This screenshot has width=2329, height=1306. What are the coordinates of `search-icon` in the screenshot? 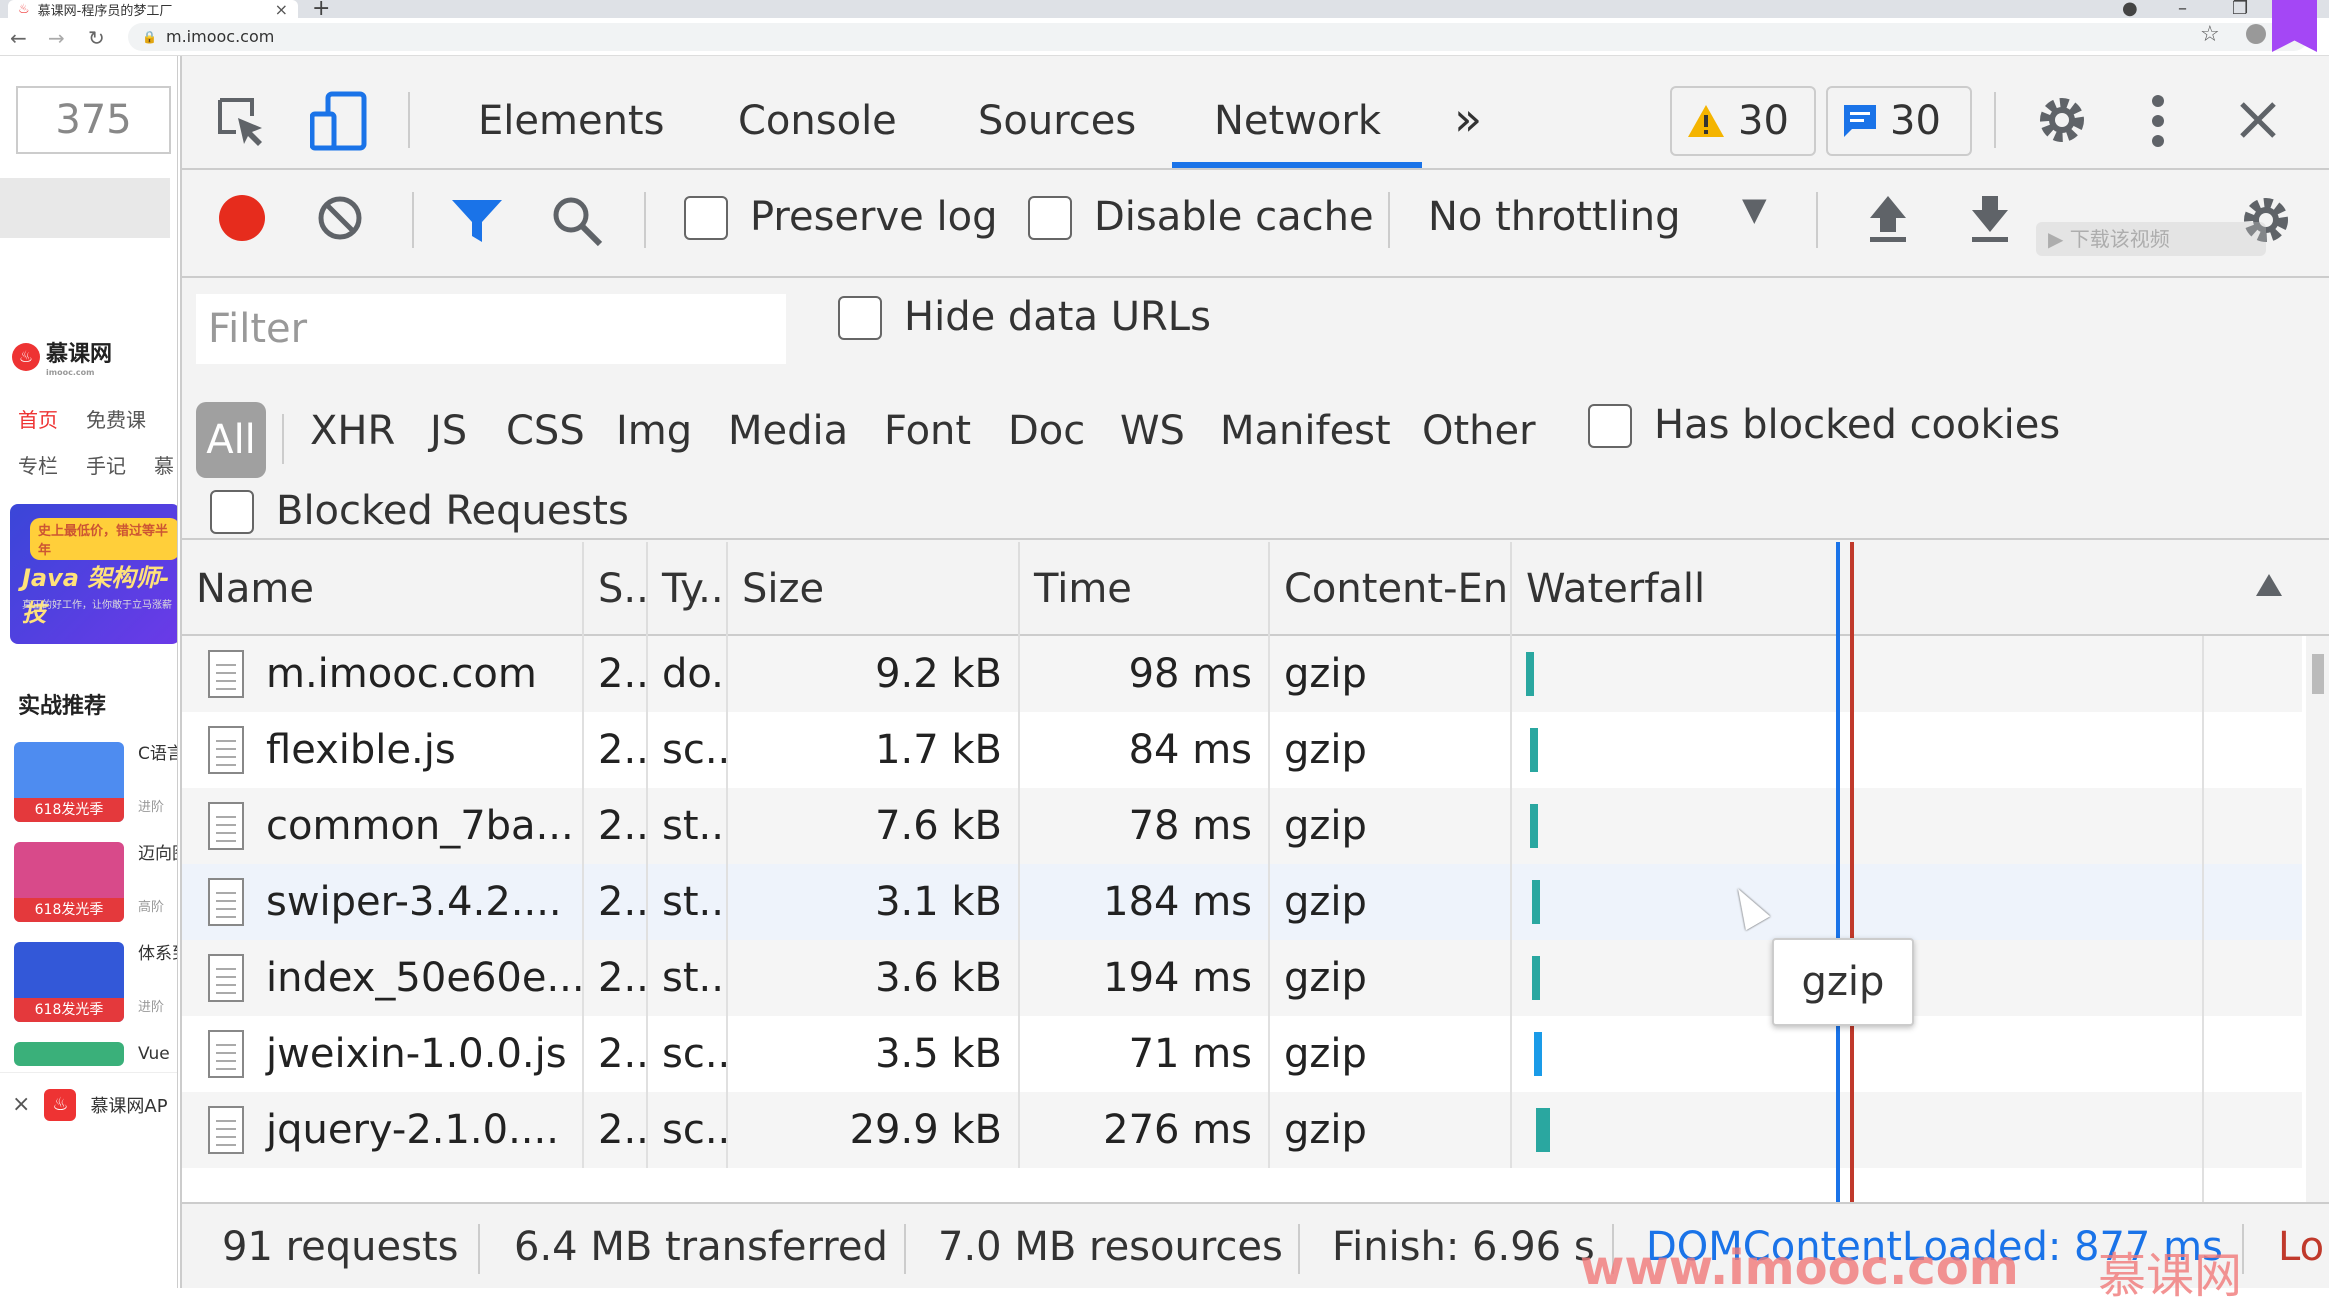 It's located at (577, 221).